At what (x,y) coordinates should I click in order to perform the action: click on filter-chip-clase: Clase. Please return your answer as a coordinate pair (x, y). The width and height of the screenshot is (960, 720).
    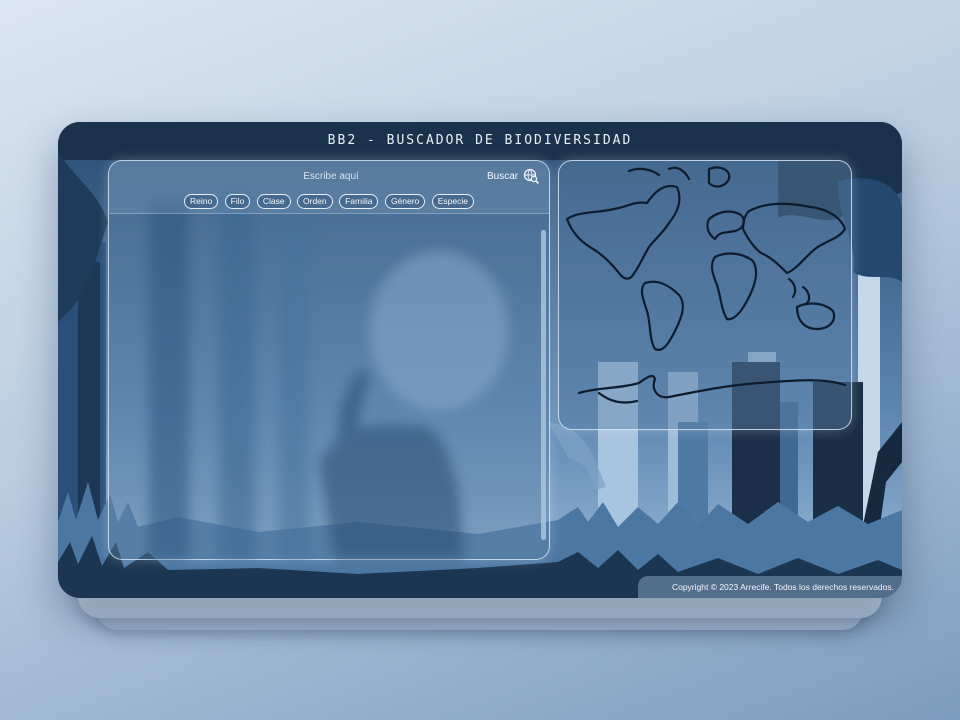
    Looking at the image, I should click on (273, 201).